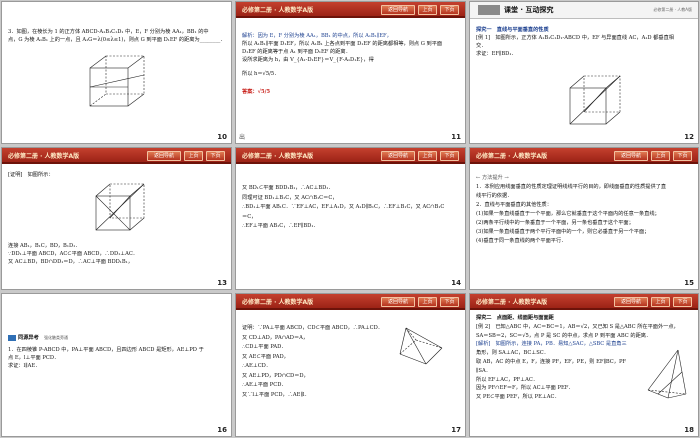 Image resolution: width=700 pixels, height=438 pixels. What do you see at coordinates (689, 283) in the screenshot?
I see `page-number: 15` at bounding box center [689, 283].